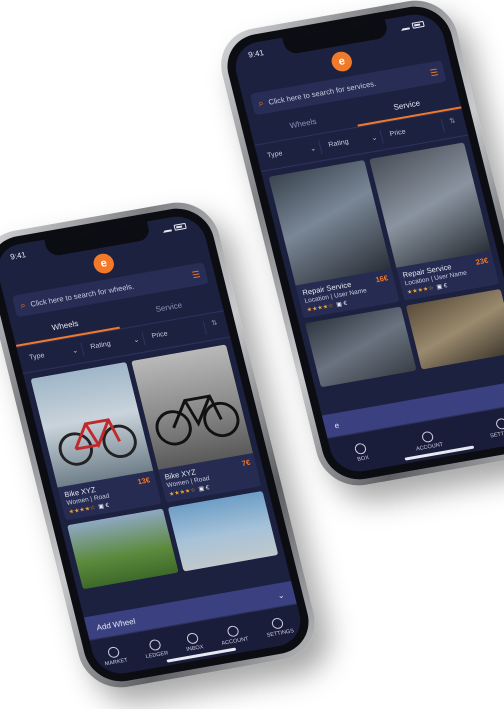 Image resolution: width=504 pixels, height=709 pixels. I want to click on ledger-icon, so click(154, 644).